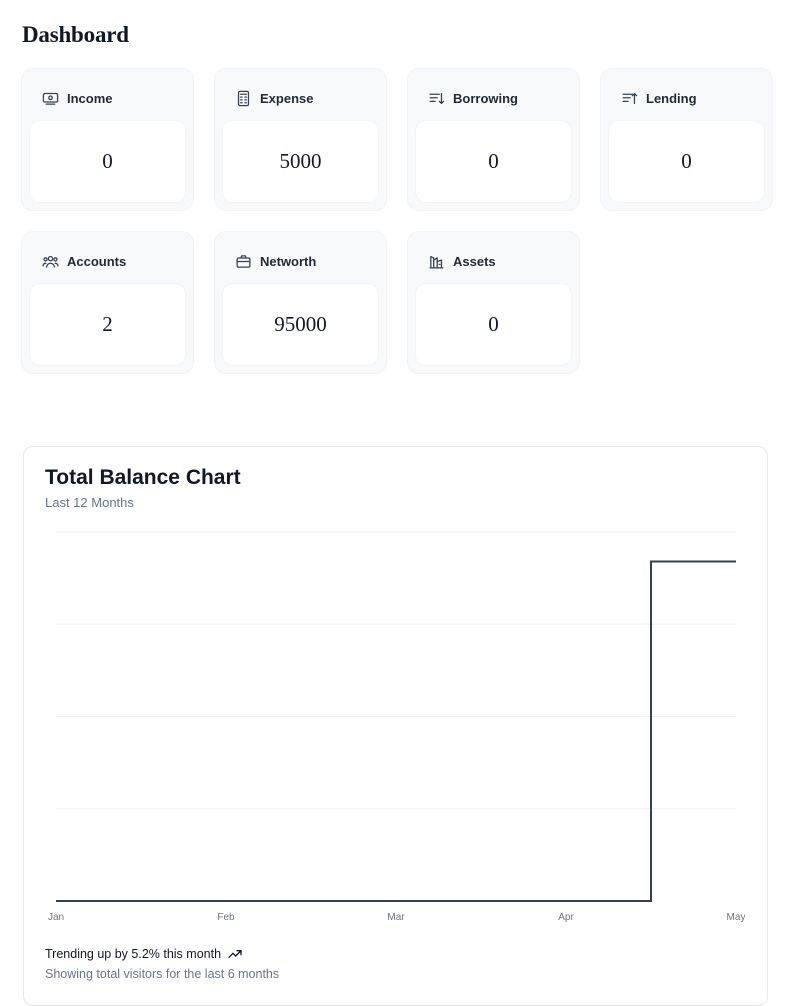 This screenshot has width=800, height=1006. I want to click on stat-label: Borrowing, so click(485, 98).